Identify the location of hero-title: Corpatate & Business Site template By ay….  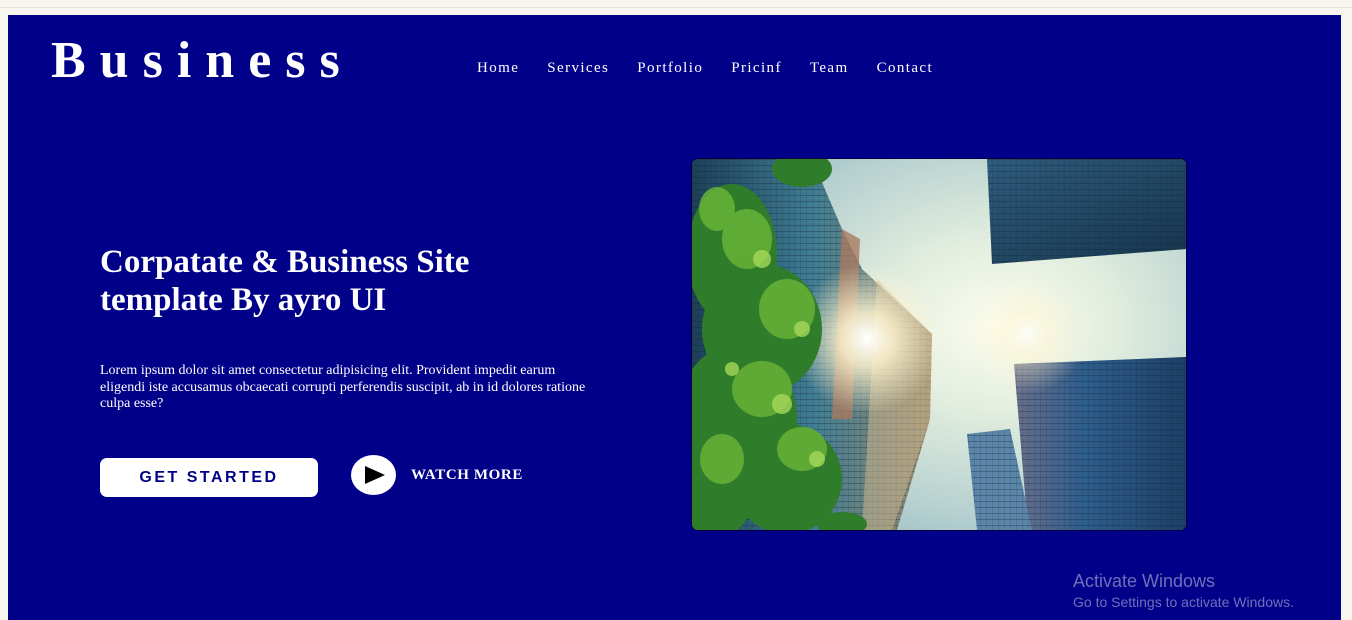
(285, 281).